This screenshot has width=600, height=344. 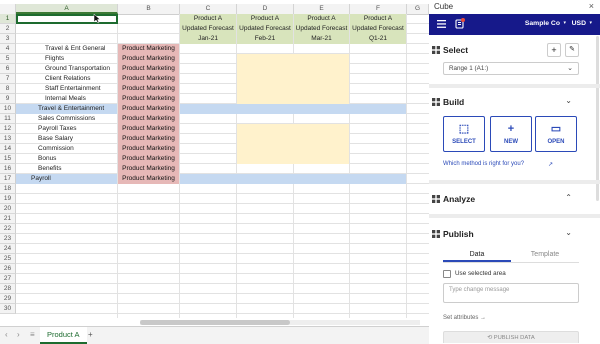 What do you see at coordinates (542, 23) in the screenshot?
I see `company-selector: Sample Co` at bounding box center [542, 23].